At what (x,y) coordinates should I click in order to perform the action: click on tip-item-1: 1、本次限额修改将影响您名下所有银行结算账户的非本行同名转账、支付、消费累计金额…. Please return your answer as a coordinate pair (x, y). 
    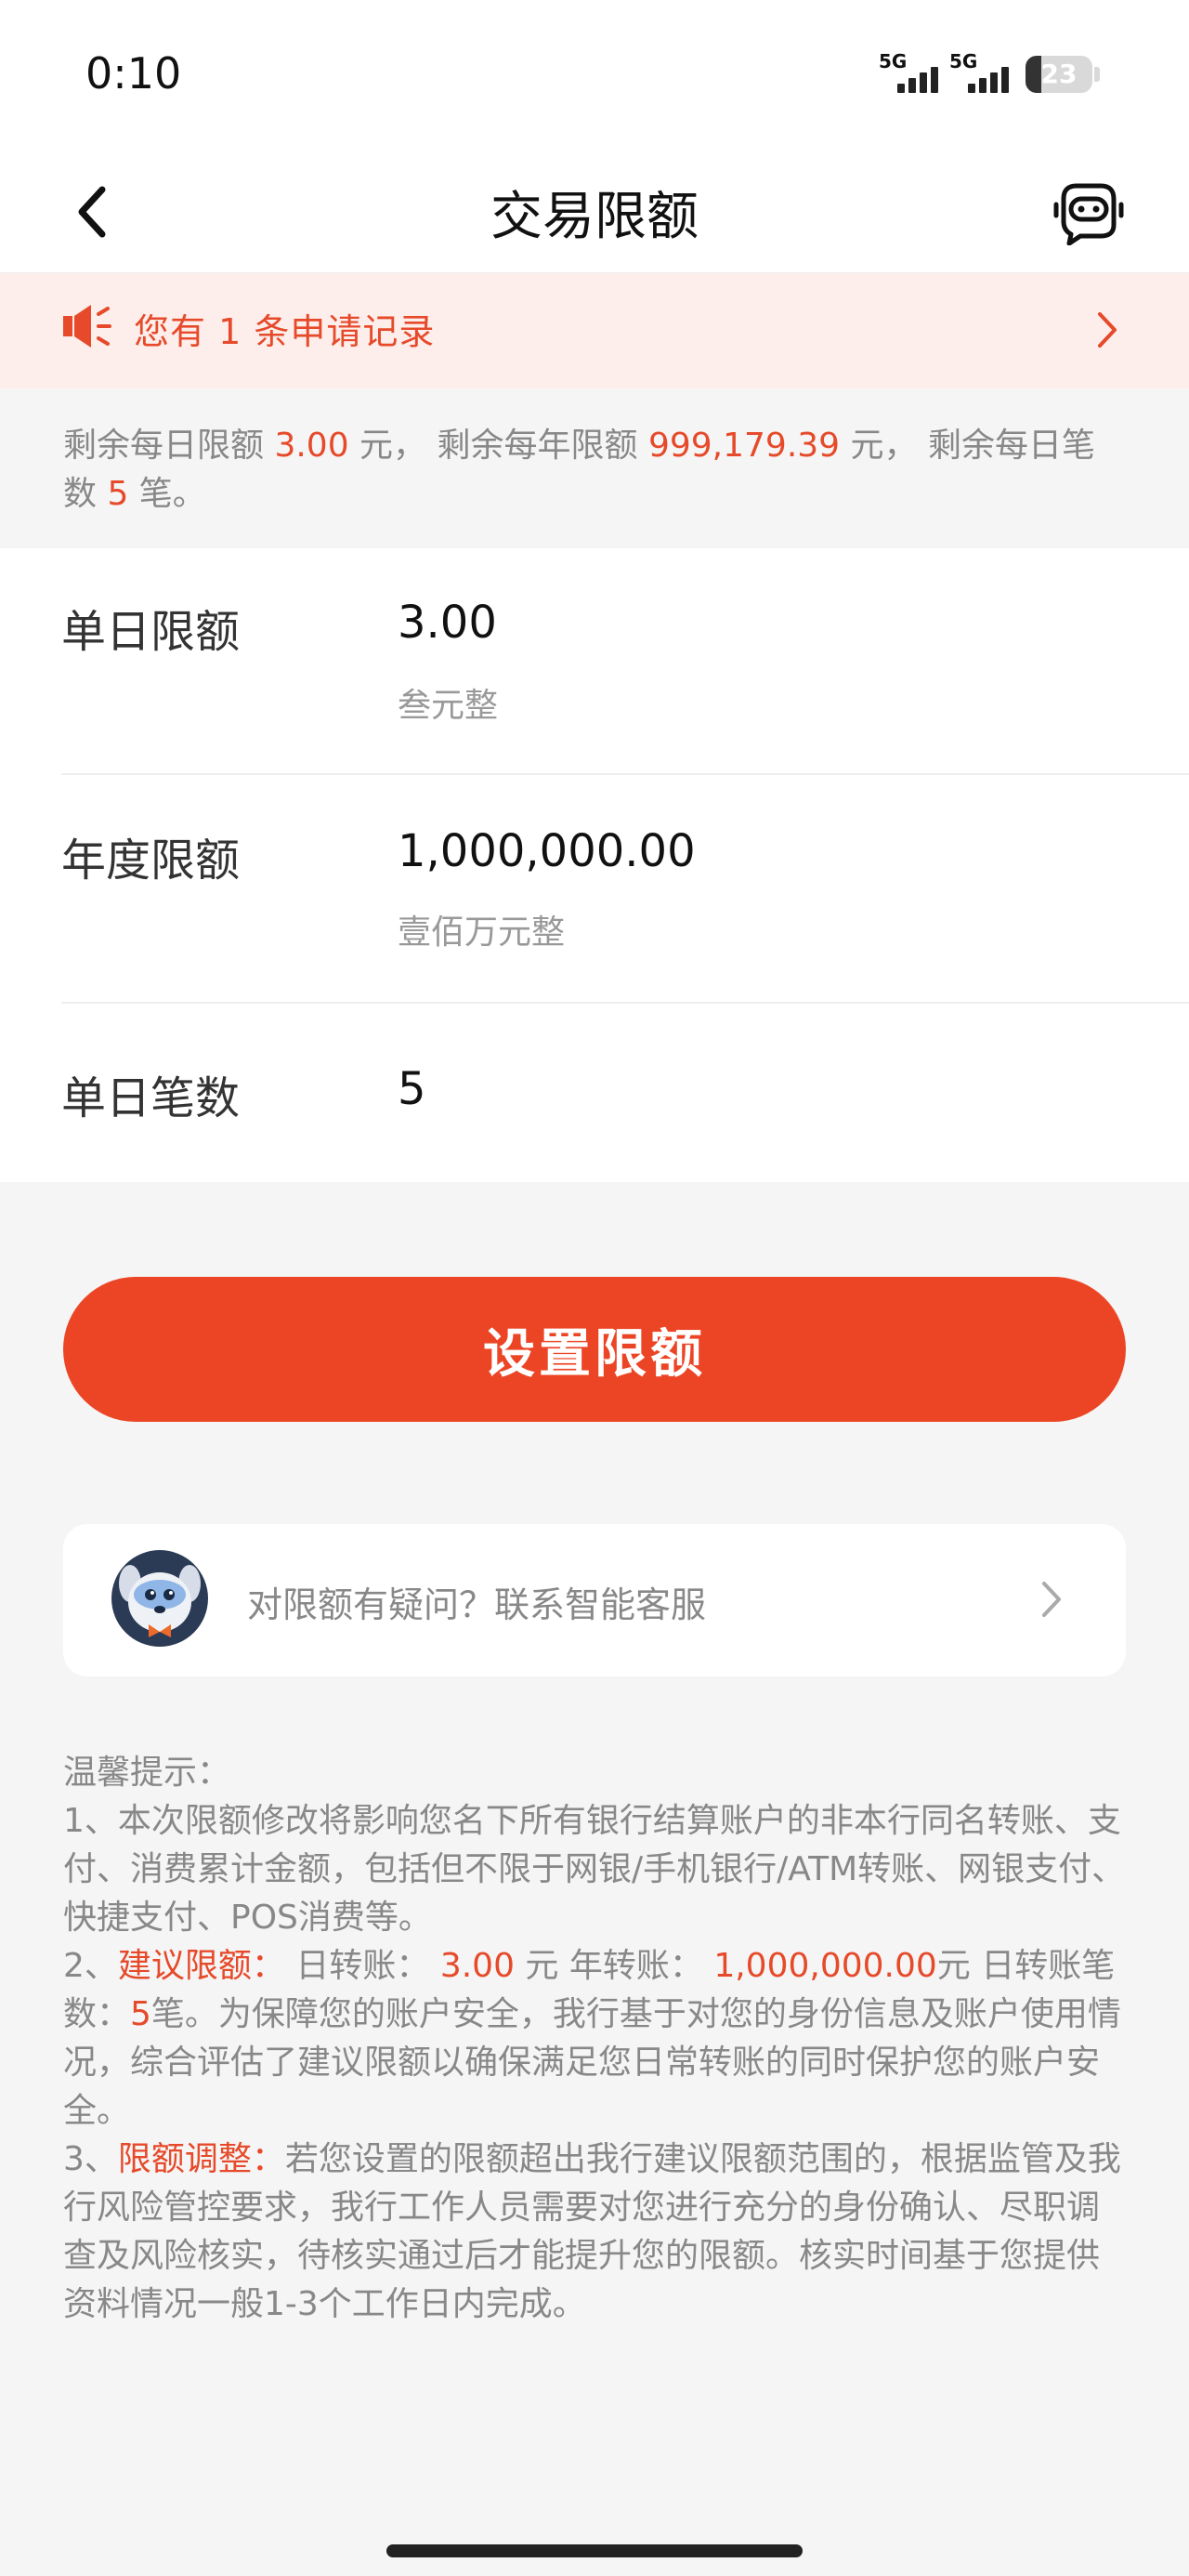
    Looking at the image, I should click on (594, 1869).